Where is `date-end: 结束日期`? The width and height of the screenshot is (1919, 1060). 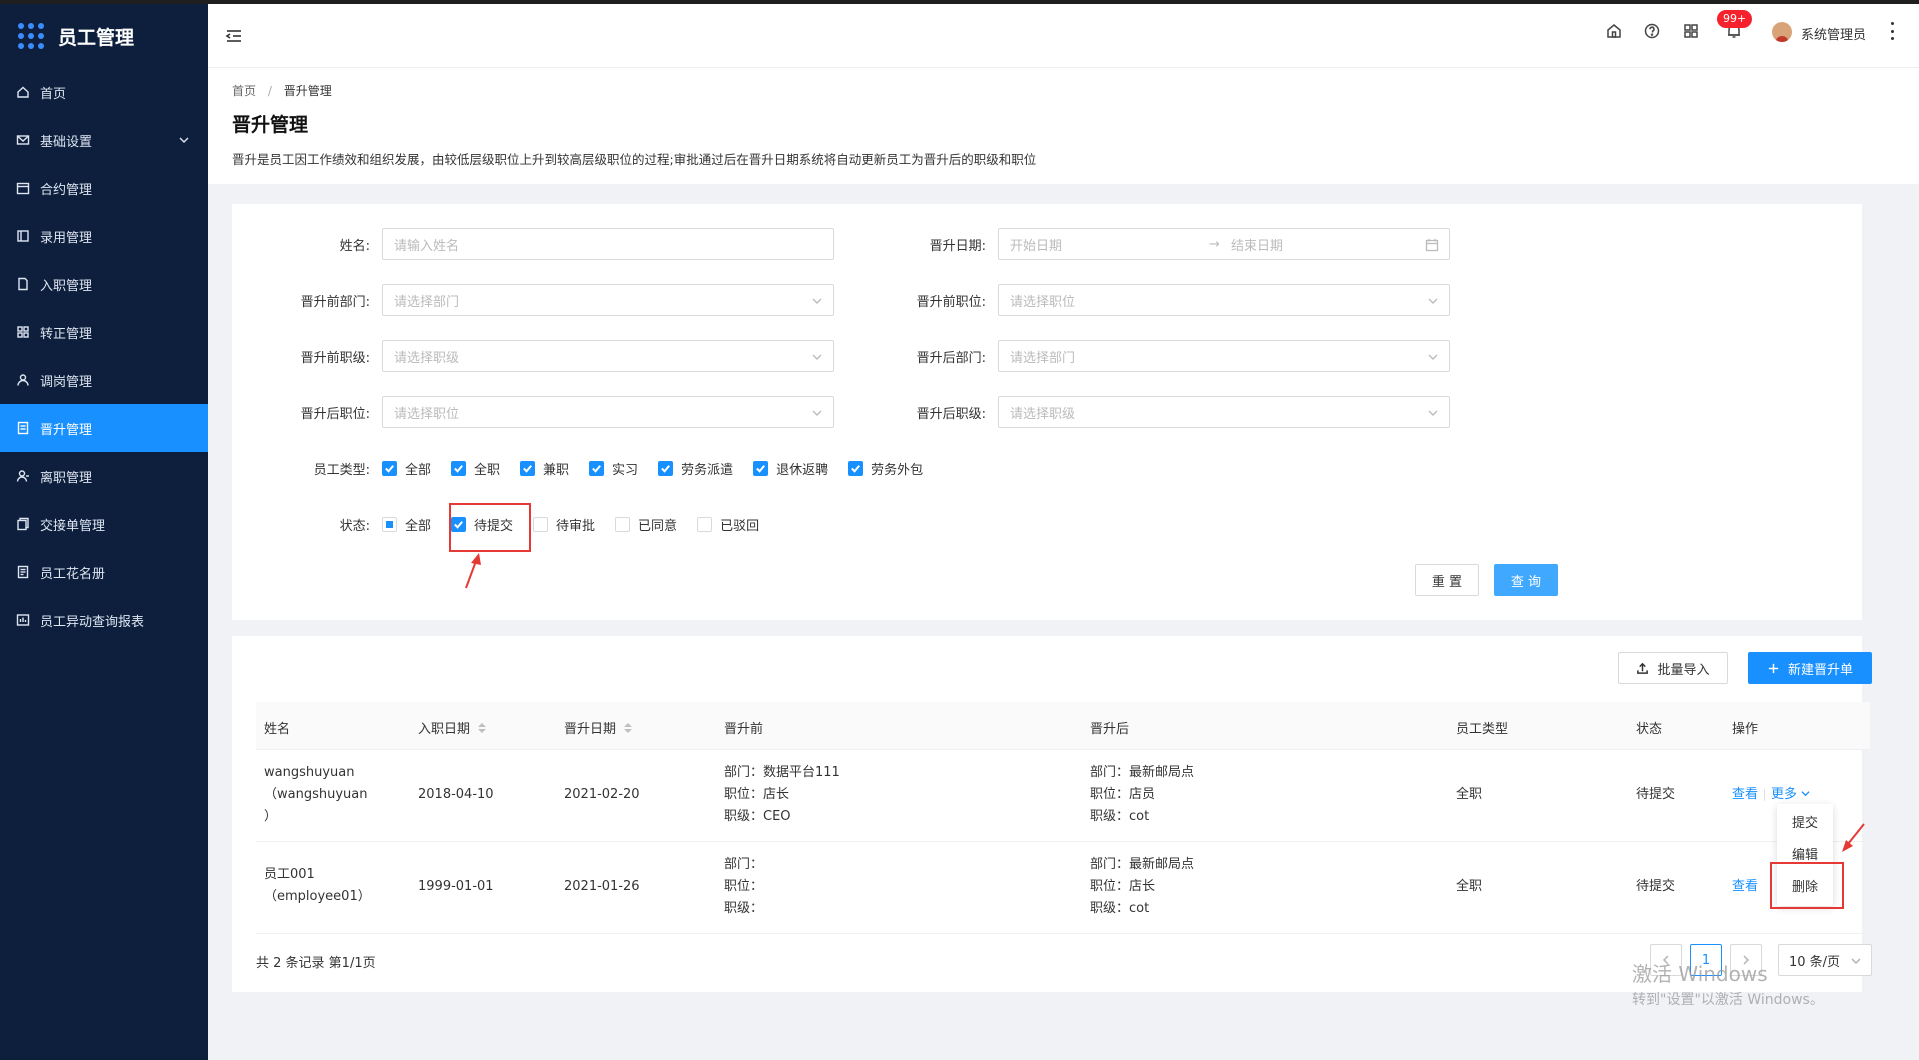 date-end: 结束日期 is located at coordinates (1257, 244).